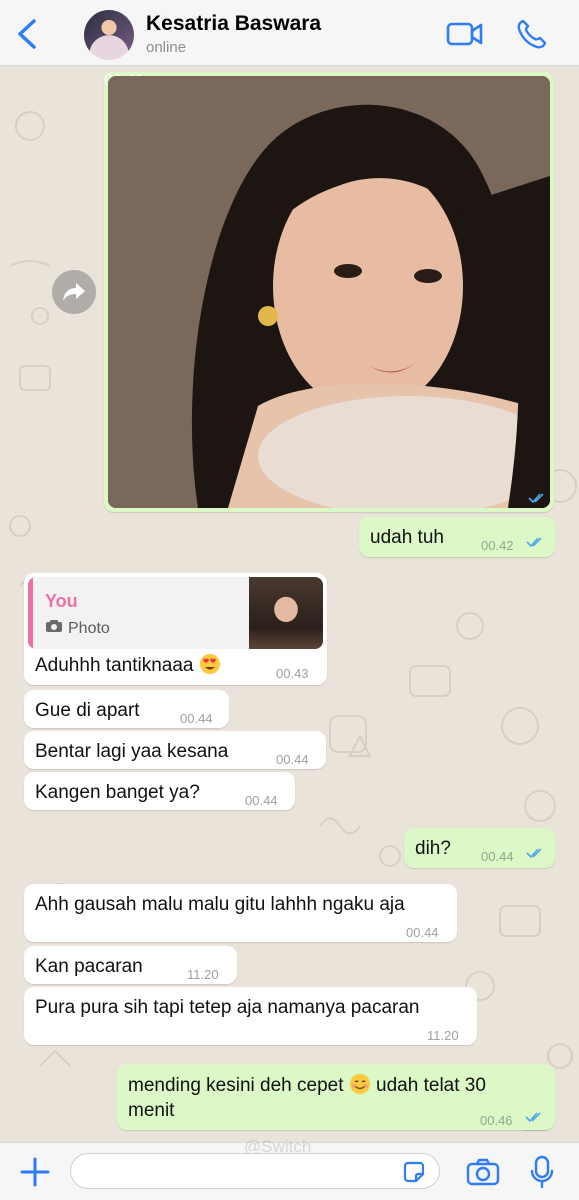  What do you see at coordinates (35, 1172) in the screenshot?
I see `plus-icon` at bounding box center [35, 1172].